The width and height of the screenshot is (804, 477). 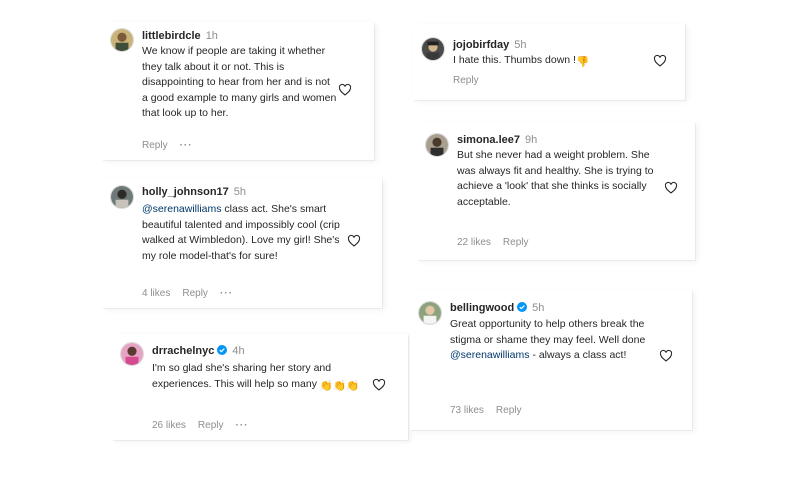 I want to click on comment-header: littlebirdcle 1h, so click(x=180, y=36).